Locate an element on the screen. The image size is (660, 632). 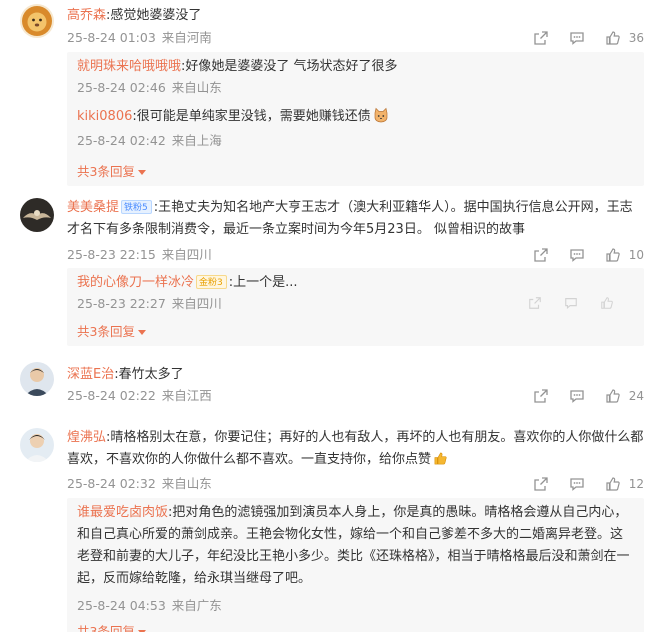
reply-username: kiki0806 is located at coordinates (104, 116).